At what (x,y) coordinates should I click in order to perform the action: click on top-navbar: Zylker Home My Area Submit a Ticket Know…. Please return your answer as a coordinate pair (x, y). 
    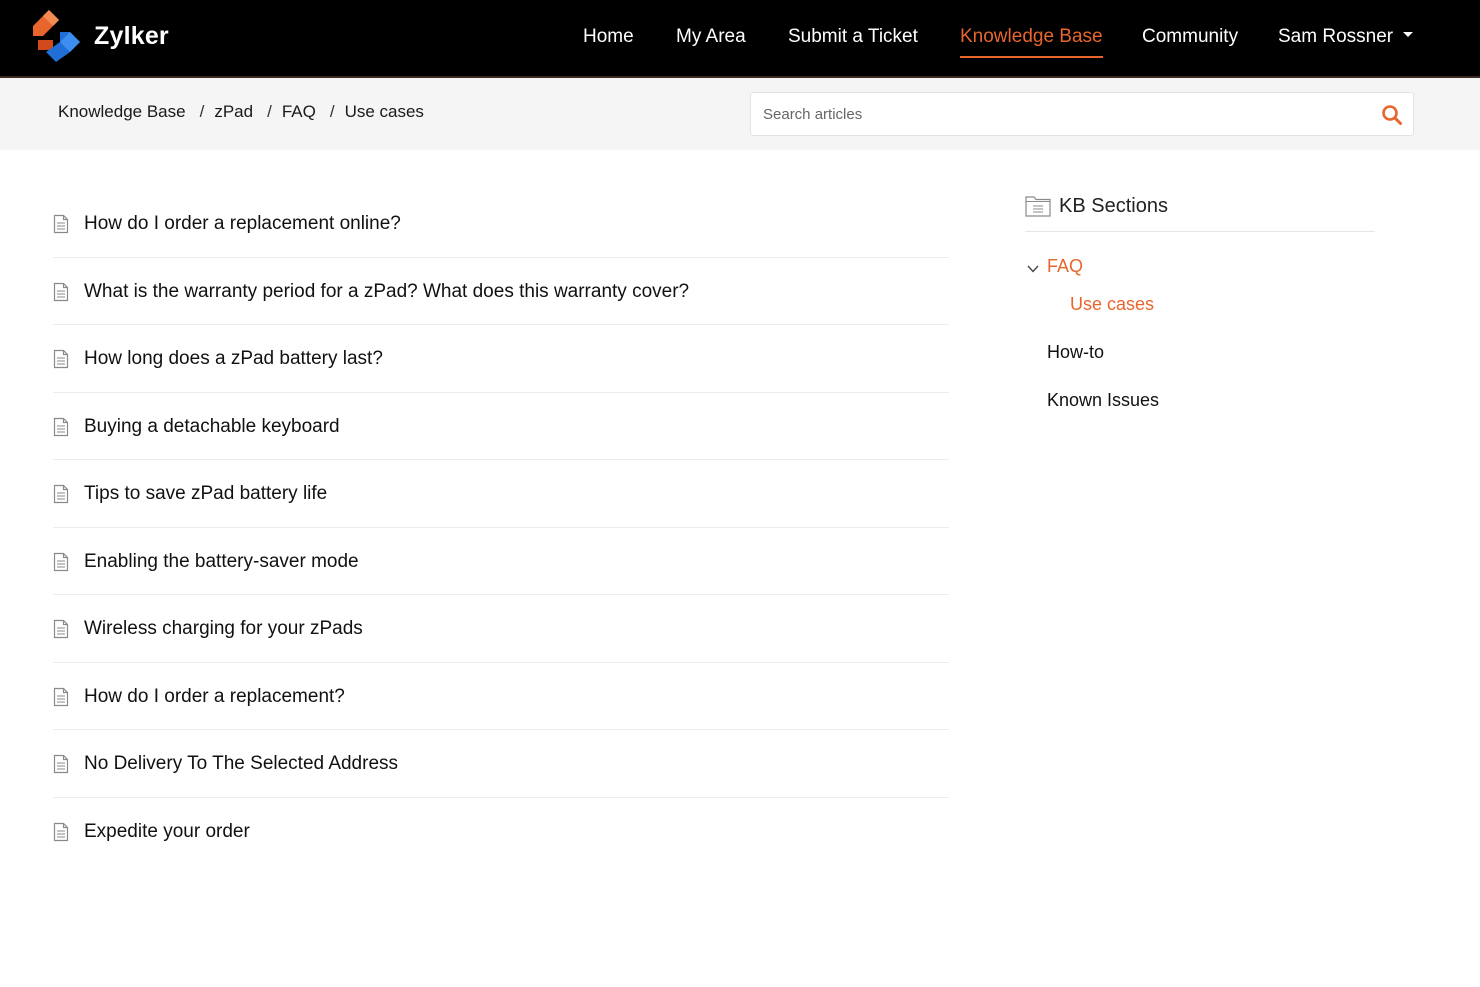
    Looking at the image, I should click on (740, 39).